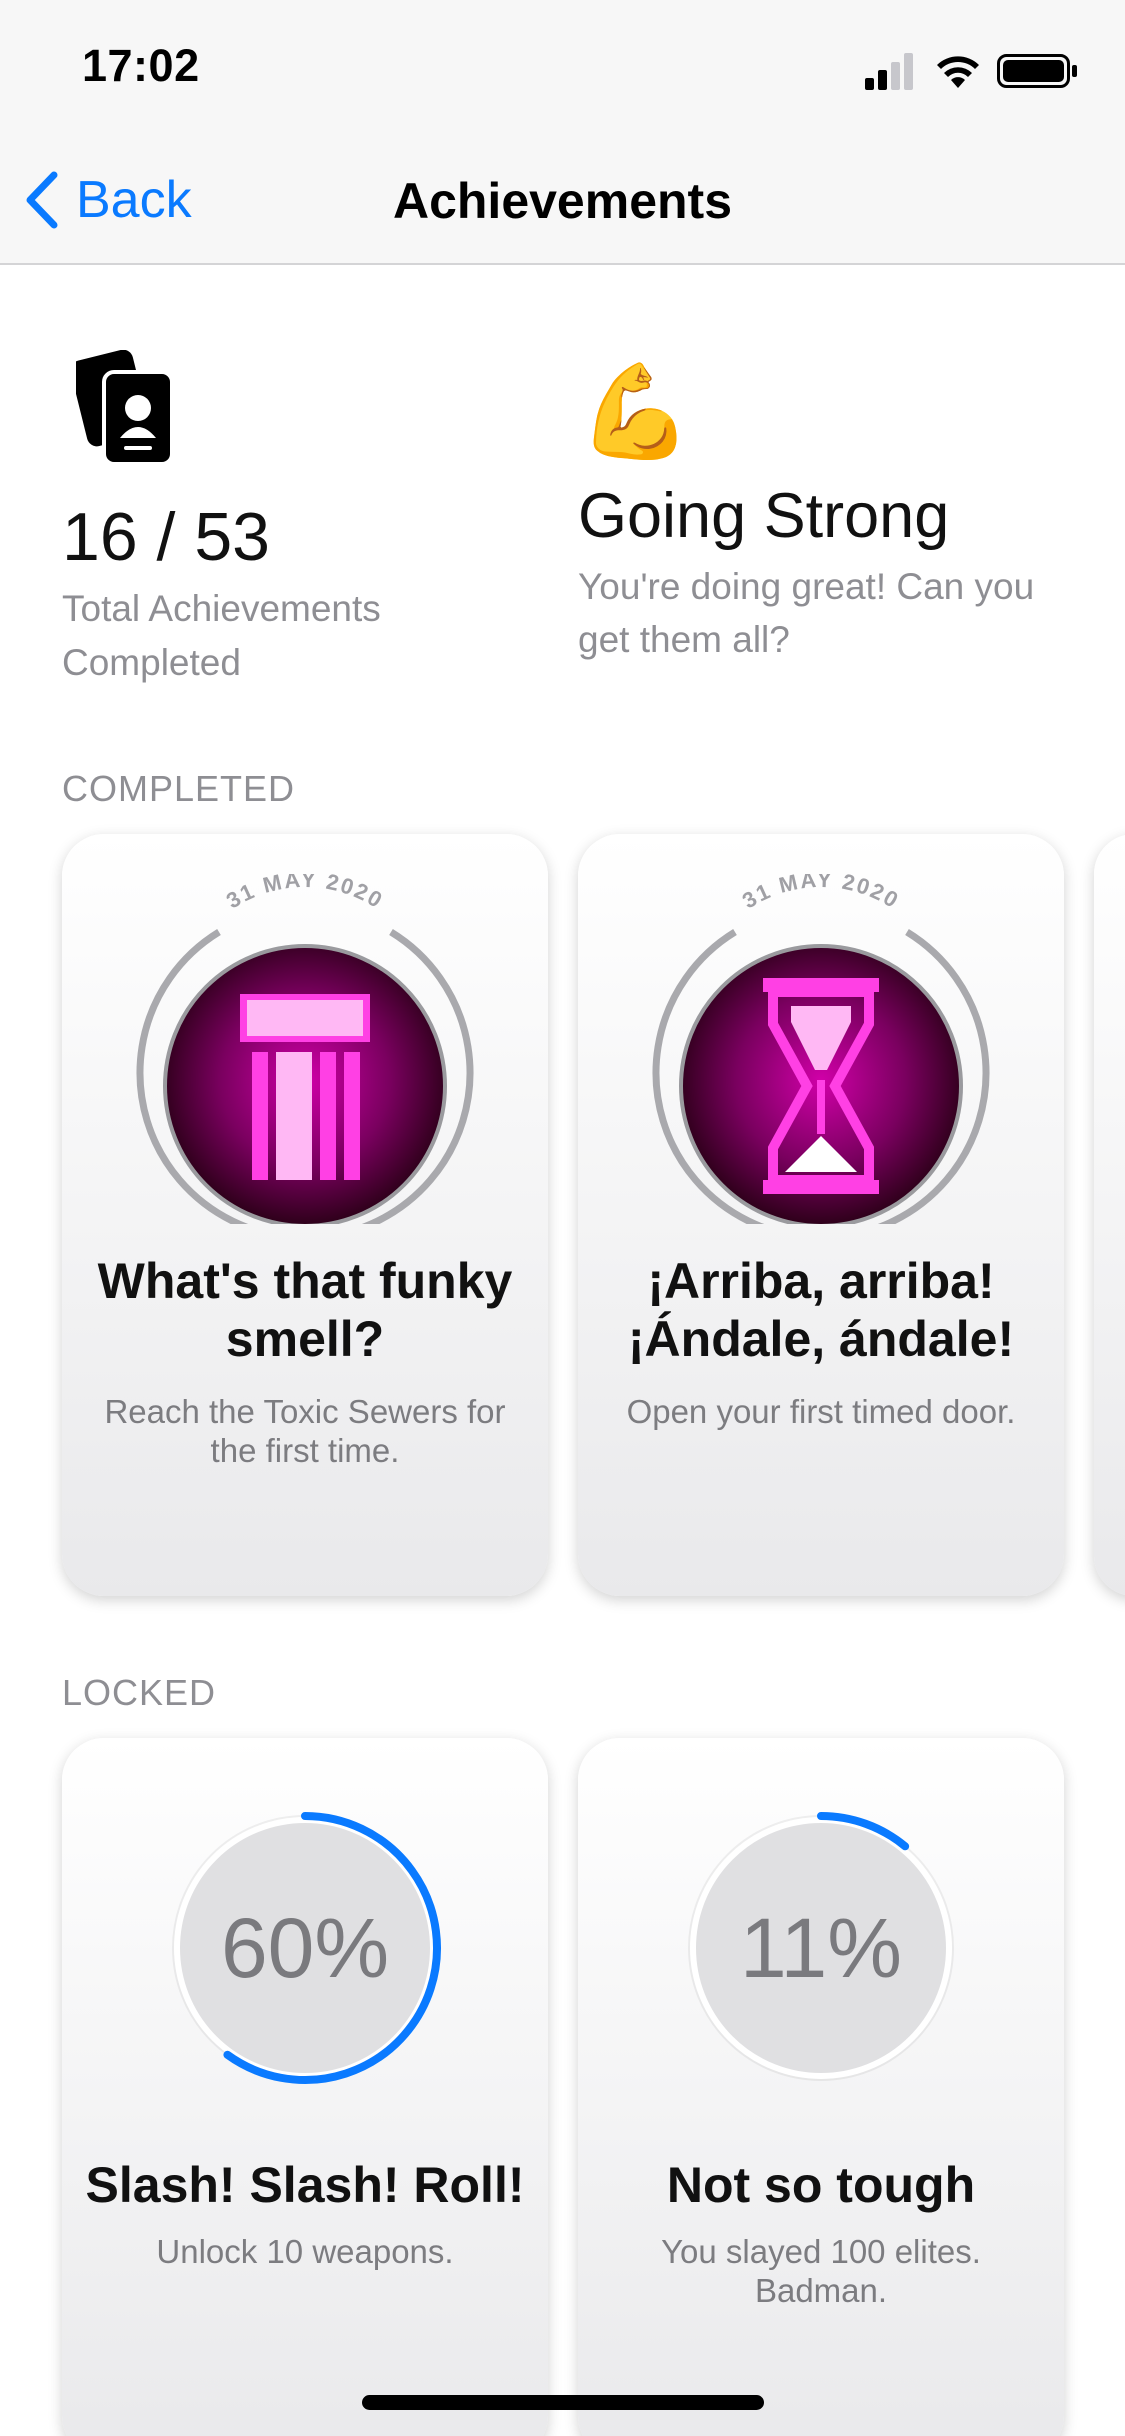 Image resolution: width=1125 pixels, height=2436 pixels. What do you see at coordinates (764, 516) in the screenshot?
I see `rank-title: Going Strong` at bounding box center [764, 516].